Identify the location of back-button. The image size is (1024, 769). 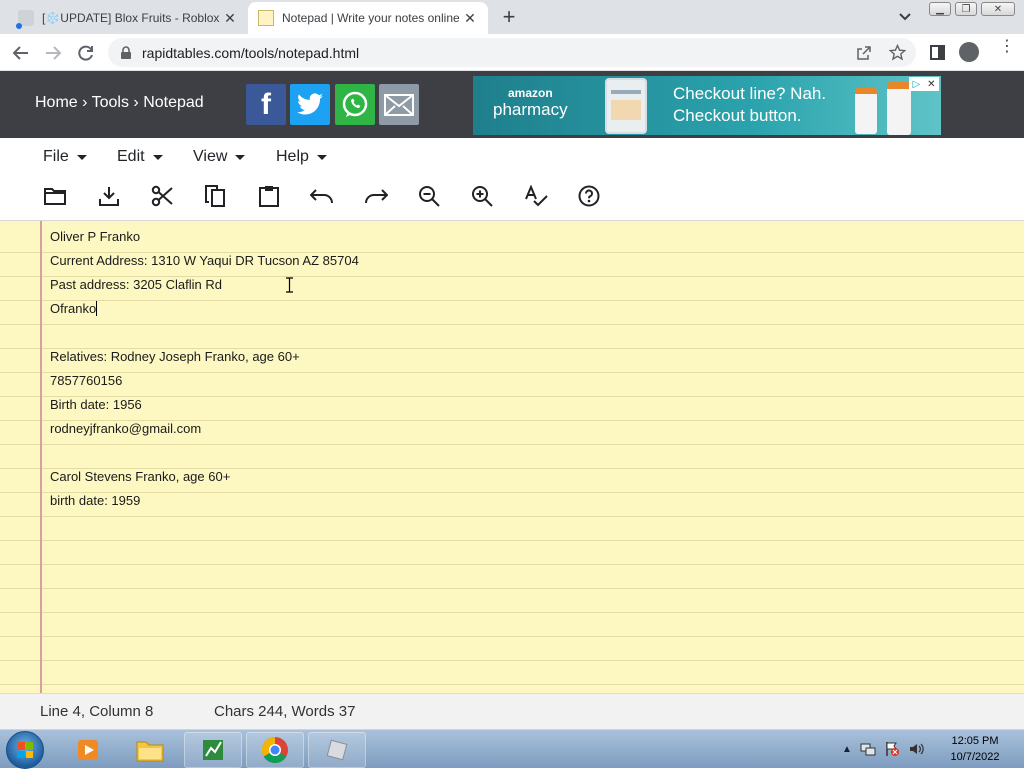
(21, 53).